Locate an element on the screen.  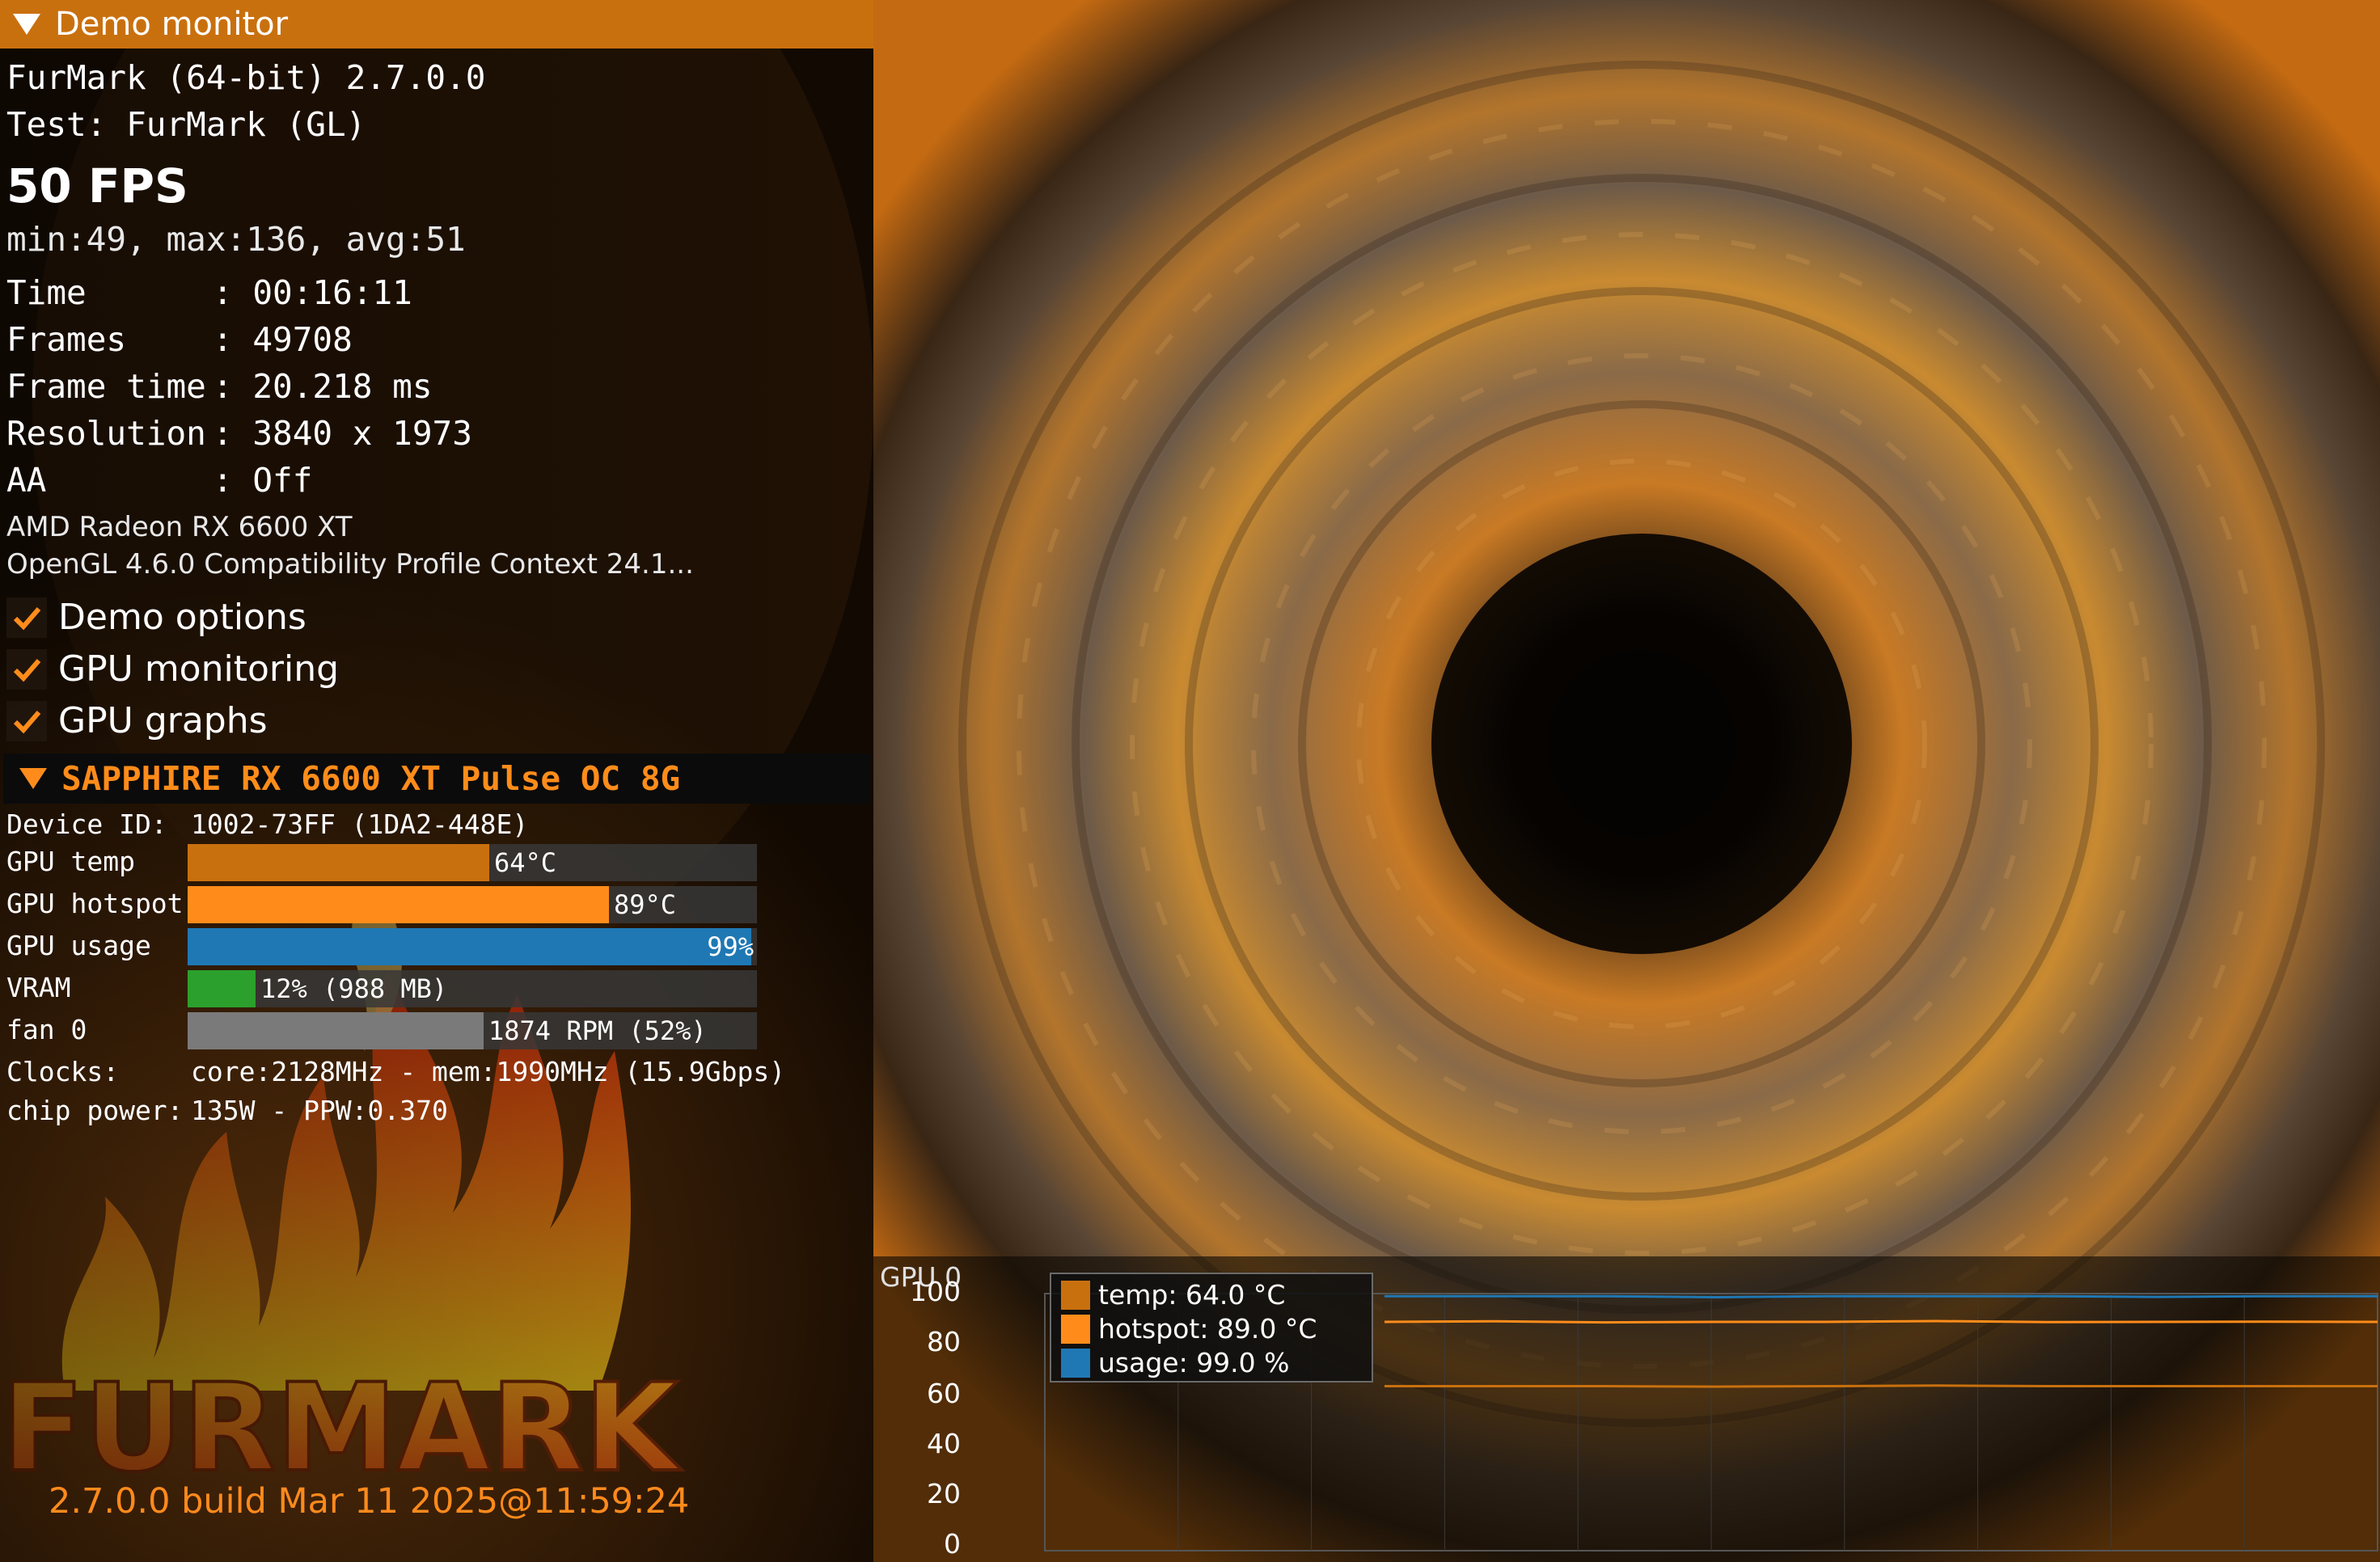
gpu-hotspot-bar: 89°C is located at coordinates (472, 904).